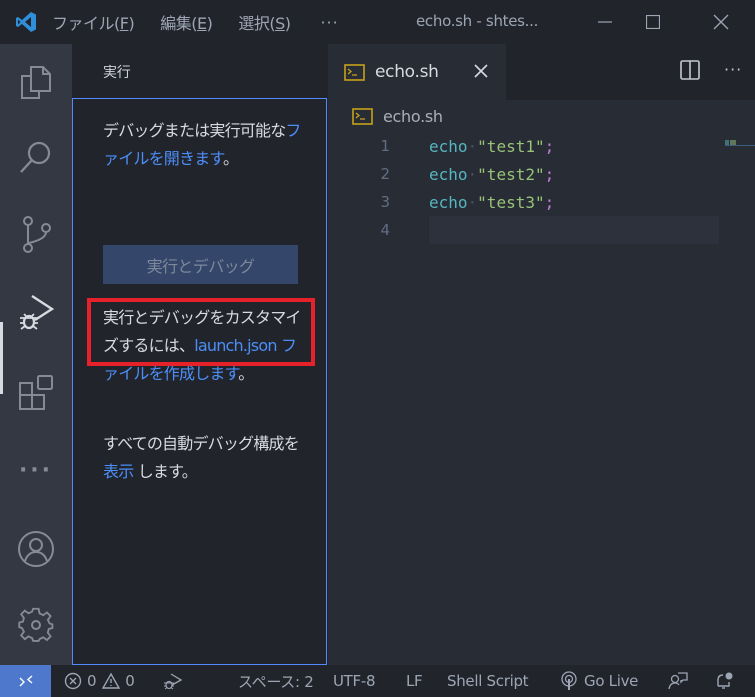 This screenshot has width=755, height=697. I want to click on files-icon, so click(36, 82).